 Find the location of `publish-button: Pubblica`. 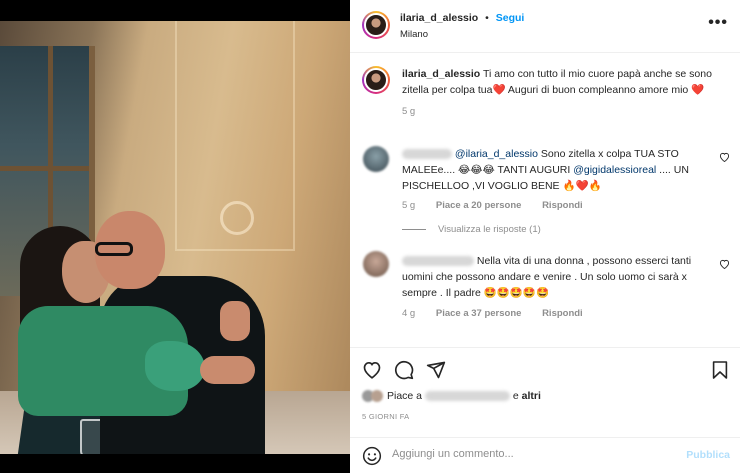

publish-button: Pubblica is located at coordinates (708, 455).